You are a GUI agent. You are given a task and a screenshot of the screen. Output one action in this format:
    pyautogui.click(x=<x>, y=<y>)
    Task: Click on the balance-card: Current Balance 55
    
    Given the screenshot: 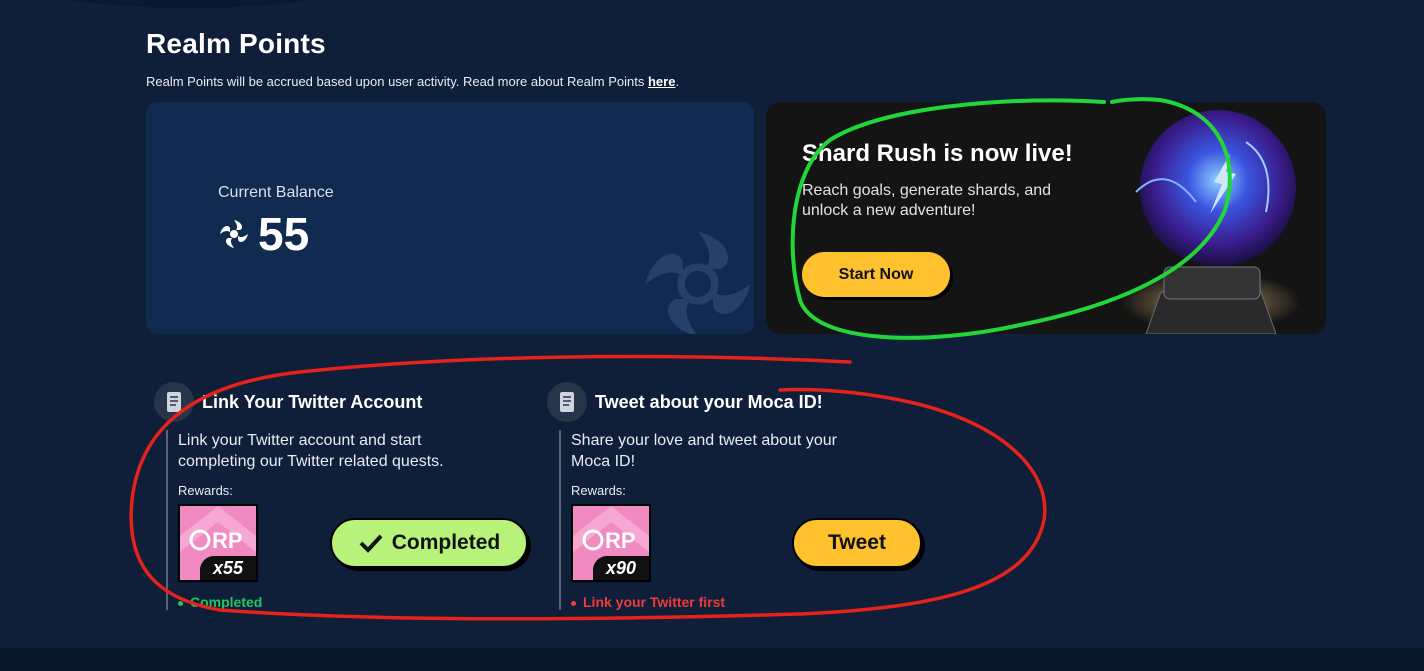 What is the action you would take?
    pyautogui.click(x=450, y=218)
    